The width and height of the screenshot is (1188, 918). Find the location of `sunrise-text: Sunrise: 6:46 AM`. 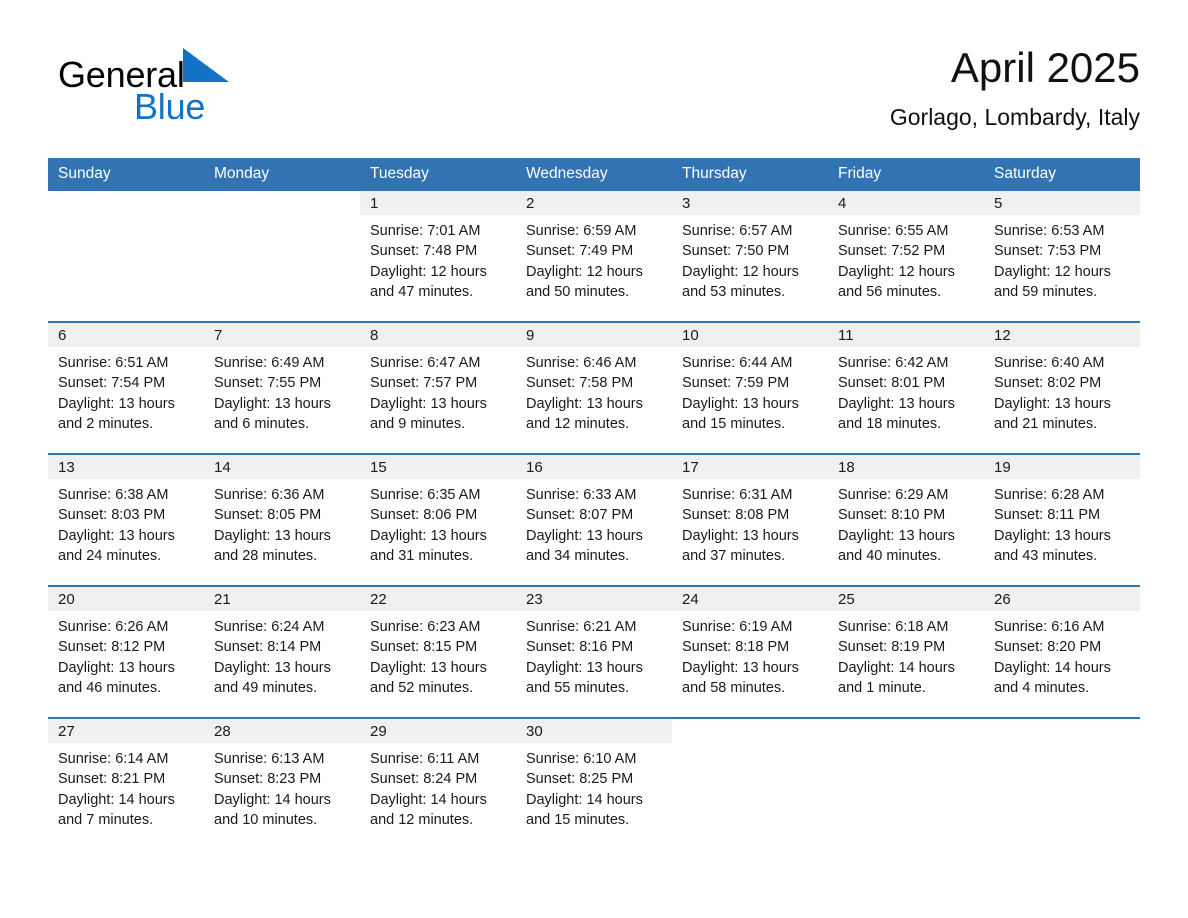

sunrise-text: Sunrise: 6:46 AM is located at coordinates (581, 363).